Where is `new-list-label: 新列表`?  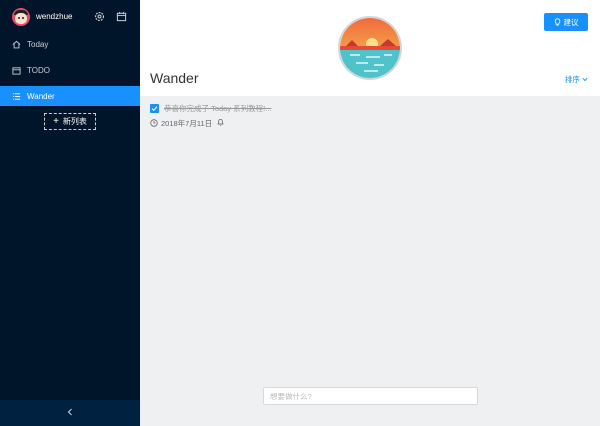 new-list-label: 新列表 is located at coordinates (74, 121).